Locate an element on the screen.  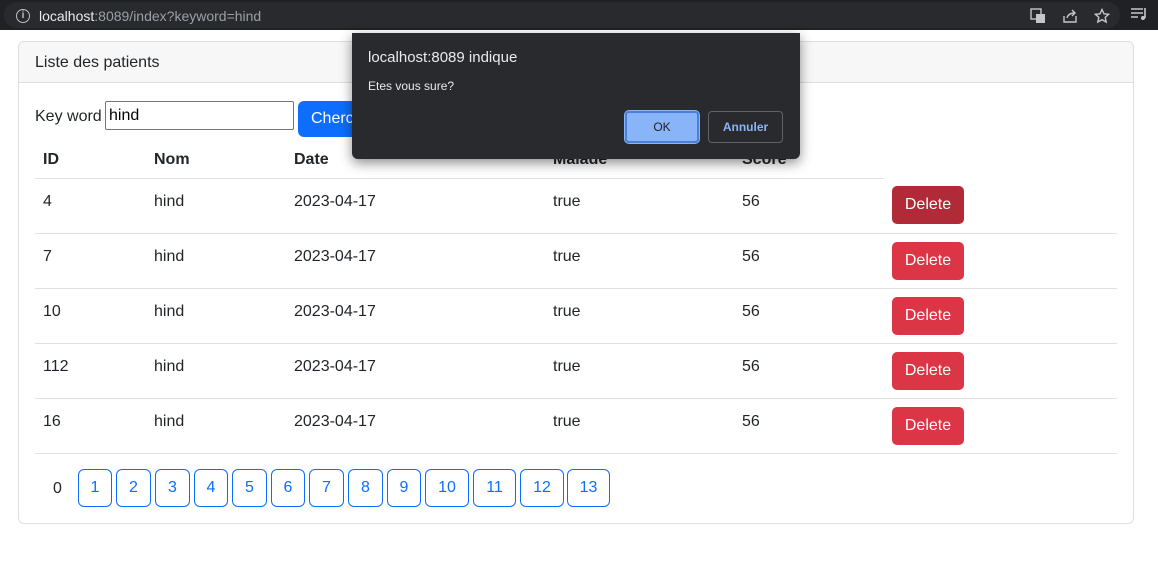
dialog-title: localhost:8089 indique is located at coordinates (443, 57).